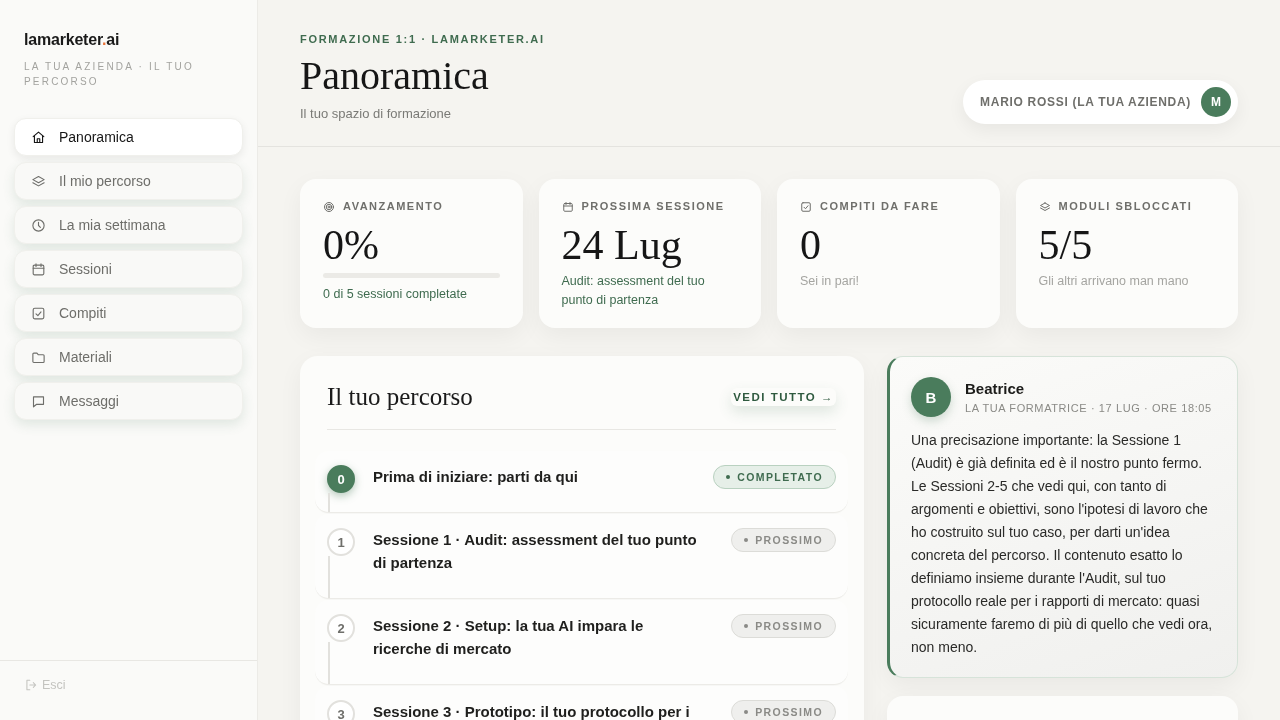 The image size is (1280, 720). I want to click on target-icon, so click(329, 206).